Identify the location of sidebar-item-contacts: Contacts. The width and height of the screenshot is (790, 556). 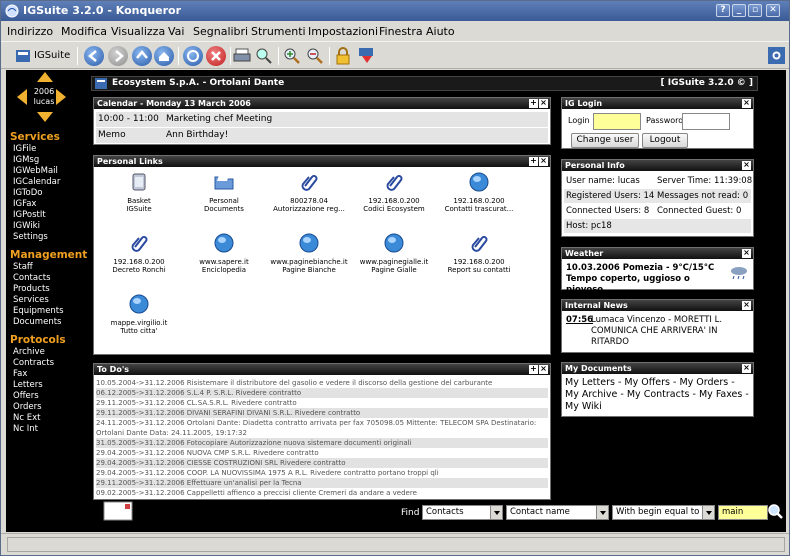
(32, 278).